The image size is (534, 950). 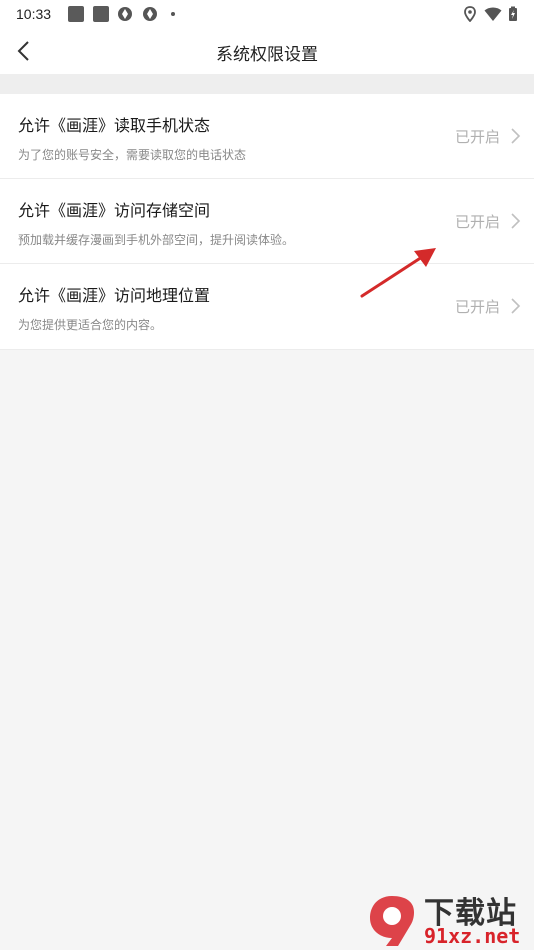 What do you see at coordinates (470, 14) in the screenshot?
I see `location-icon` at bounding box center [470, 14].